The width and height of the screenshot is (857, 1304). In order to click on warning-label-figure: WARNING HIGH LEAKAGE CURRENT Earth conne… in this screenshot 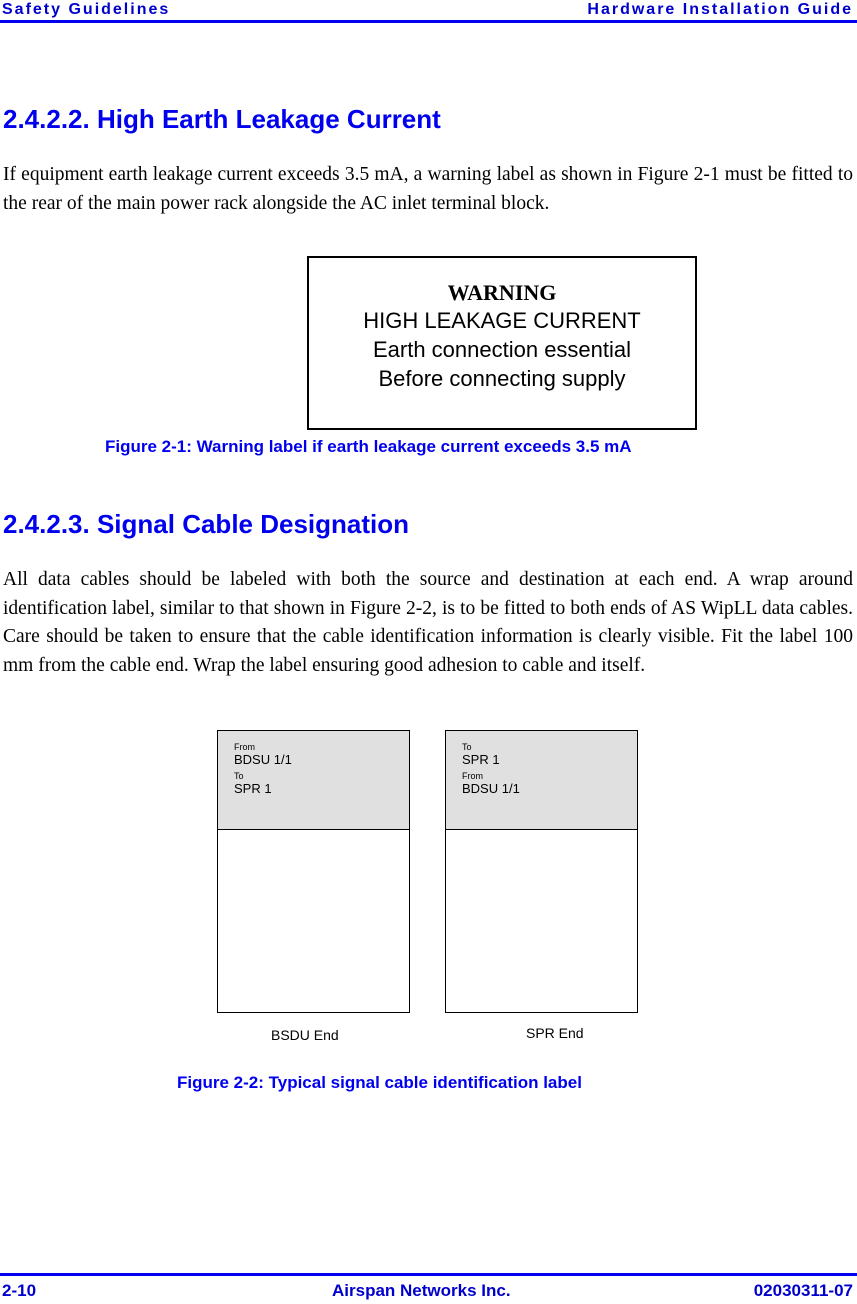, I will do `click(502, 343)`.